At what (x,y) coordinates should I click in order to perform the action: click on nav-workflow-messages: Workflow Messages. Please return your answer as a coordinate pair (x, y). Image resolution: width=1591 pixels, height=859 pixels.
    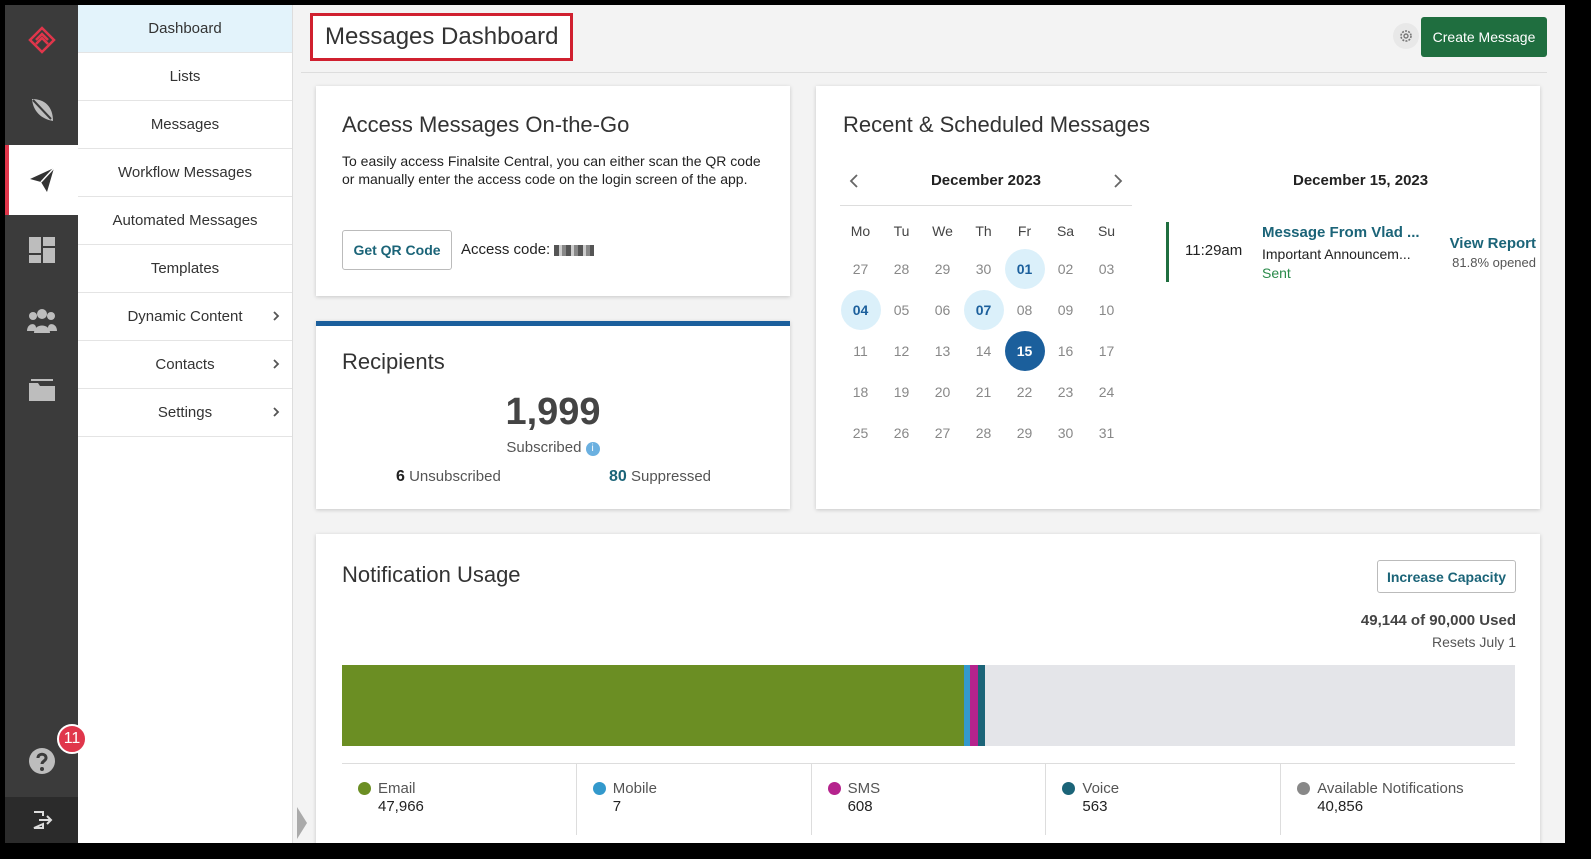
    Looking at the image, I should click on (185, 173).